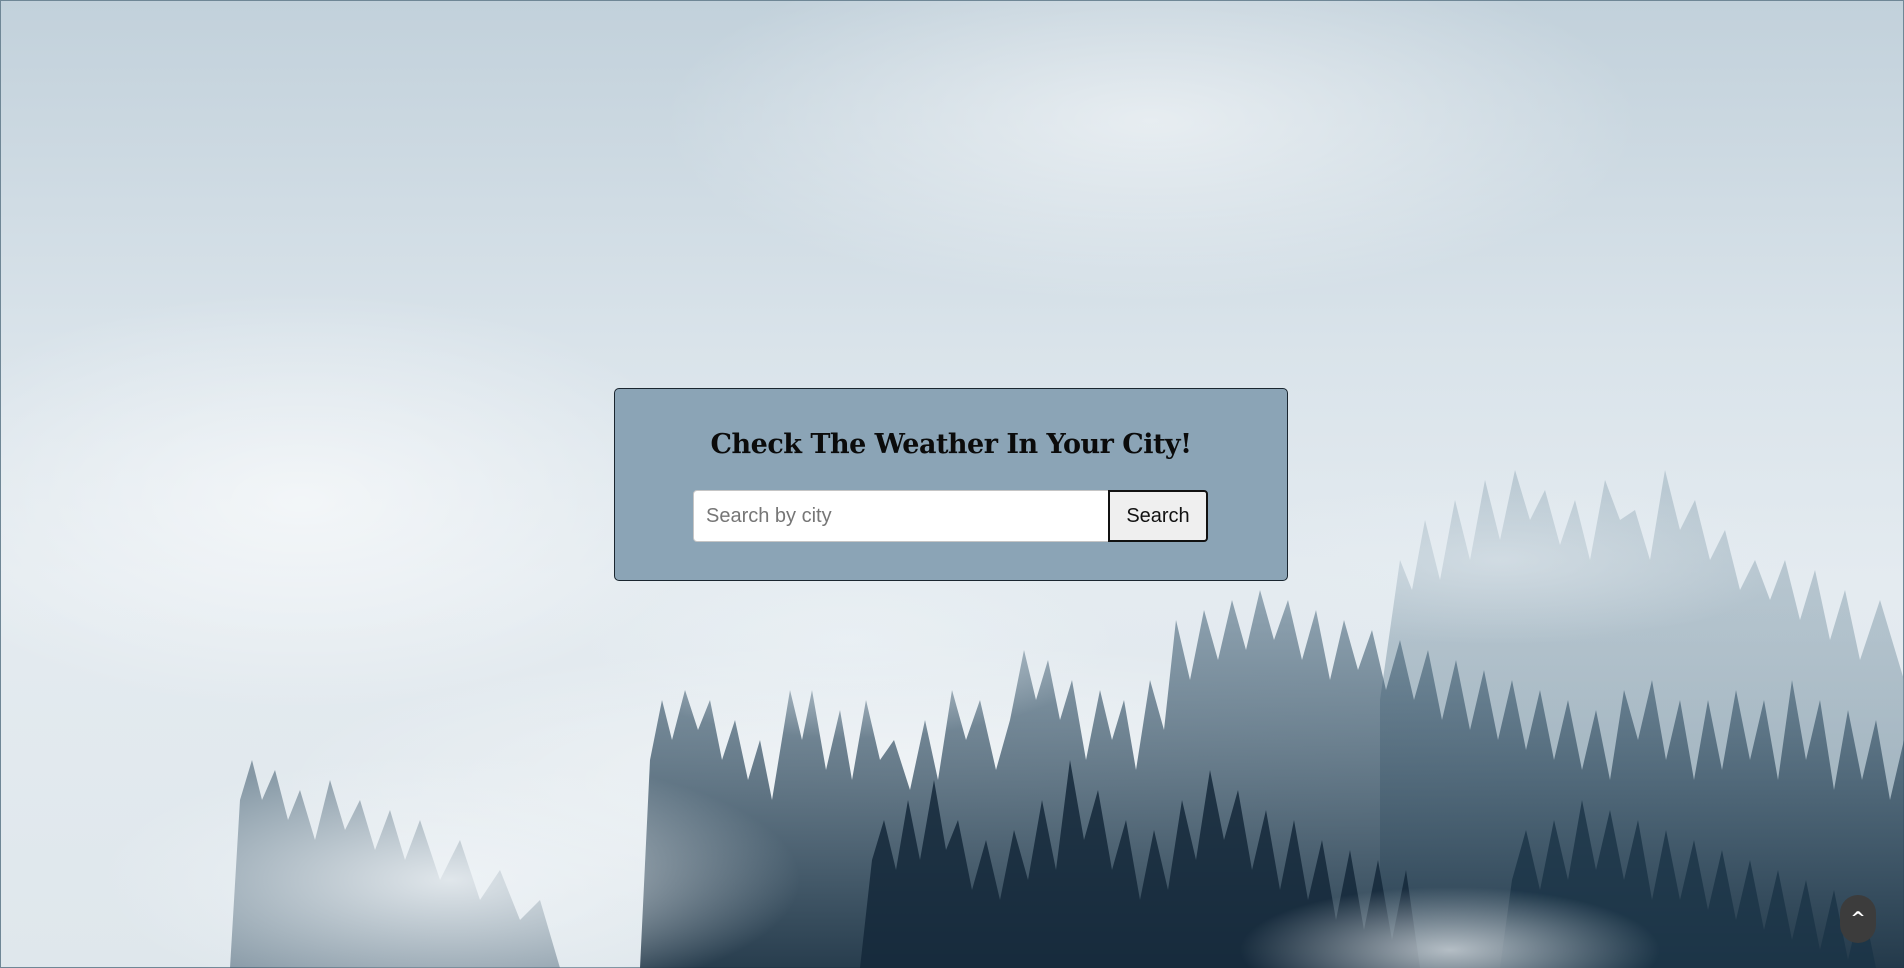 The width and height of the screenshot is (1904, 968). What do you see at coordinates (1158, 516) in the screenshot?
I see `search-button: Search` at bounding box center [1158, 516].